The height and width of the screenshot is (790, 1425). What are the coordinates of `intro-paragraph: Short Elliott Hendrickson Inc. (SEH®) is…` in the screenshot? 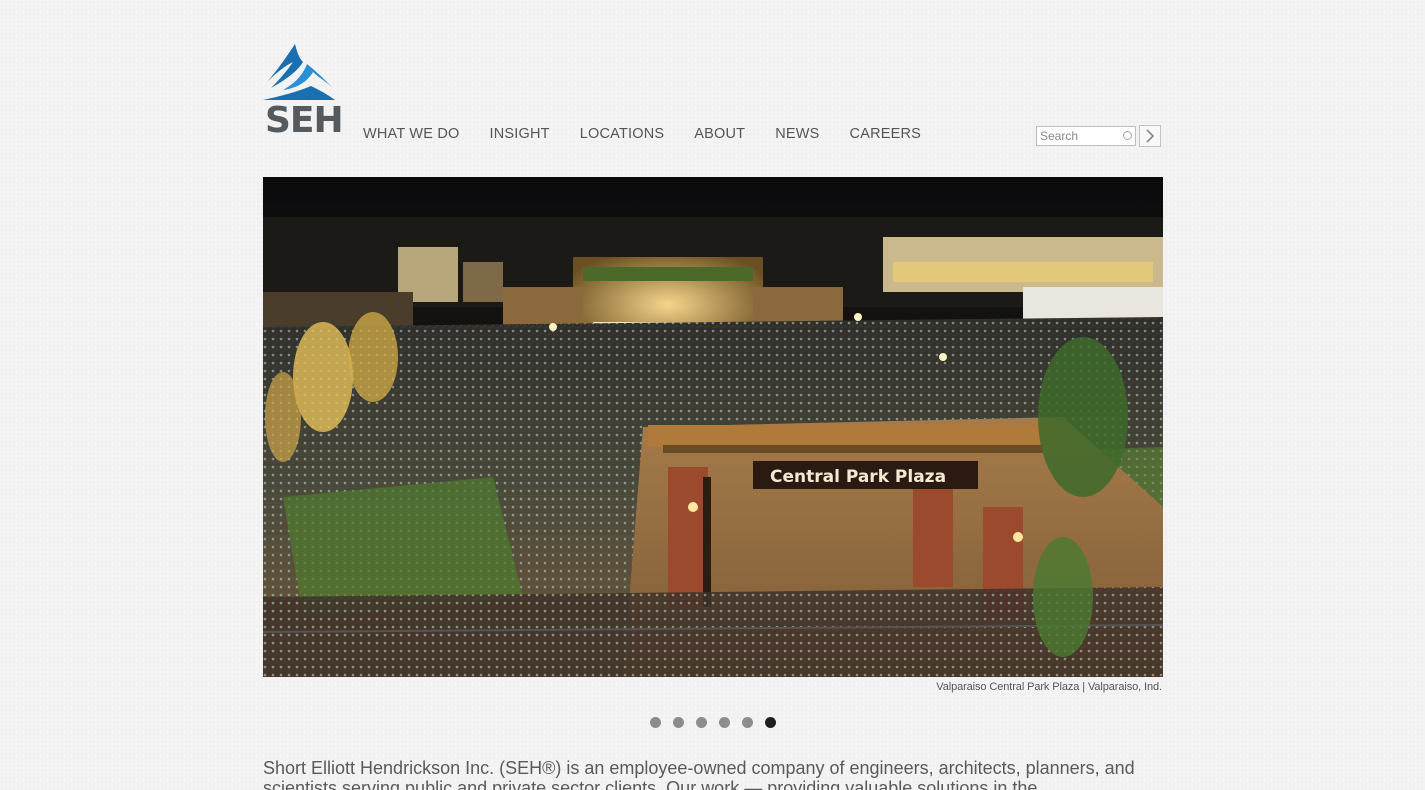 It's located at (699, 774).